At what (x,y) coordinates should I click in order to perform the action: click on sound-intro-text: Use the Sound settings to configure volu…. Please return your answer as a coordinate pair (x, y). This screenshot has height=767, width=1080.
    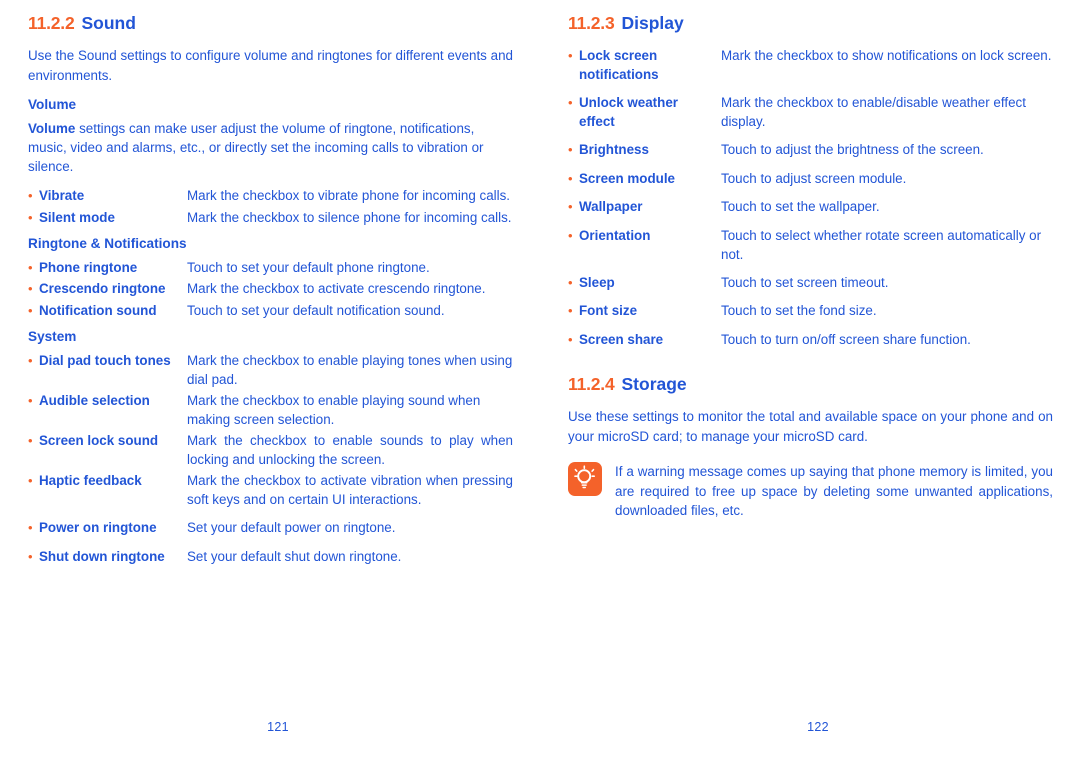
    Looking at the image, I should click on (270, 65).